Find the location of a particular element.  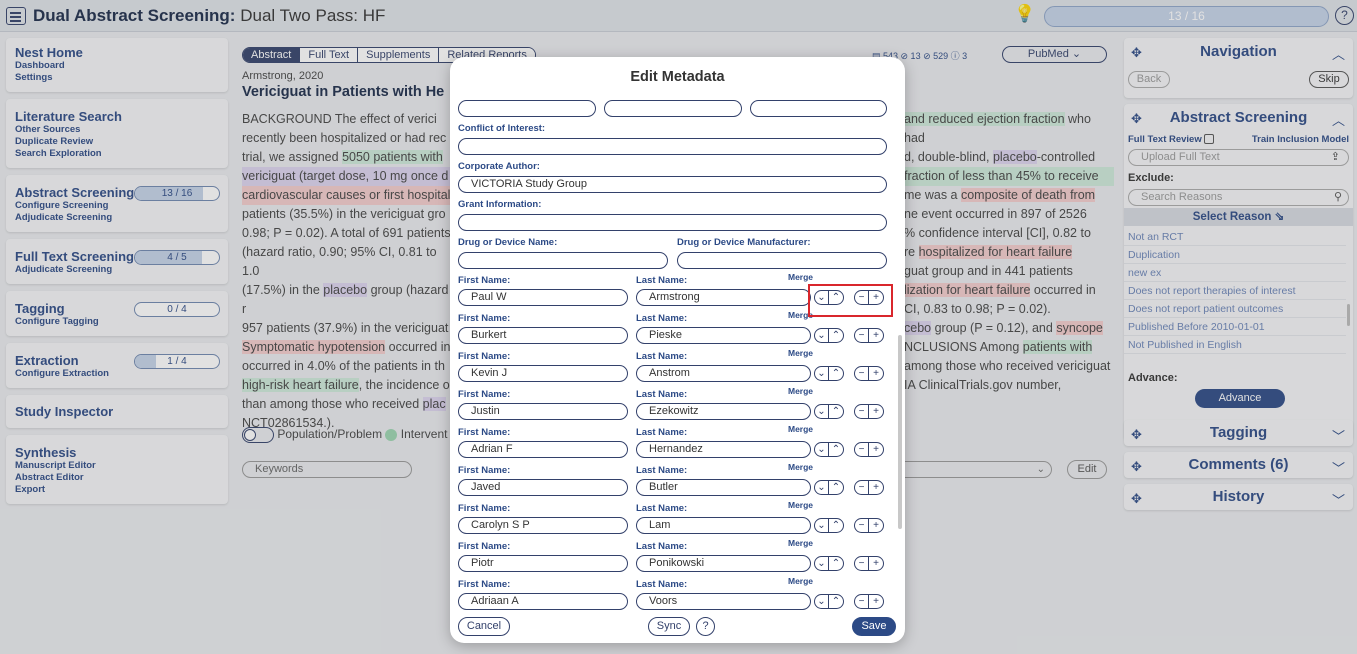

drug-manufacturer-input is located at coordinates (782, 260).